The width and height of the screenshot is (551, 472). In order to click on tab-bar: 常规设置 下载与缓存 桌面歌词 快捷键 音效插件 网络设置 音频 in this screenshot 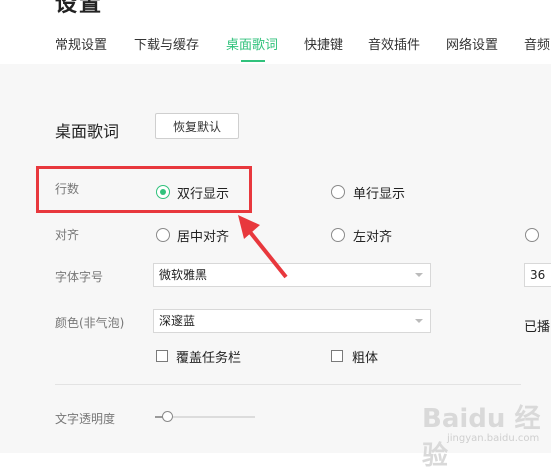, I will do `click(275, 45)`.